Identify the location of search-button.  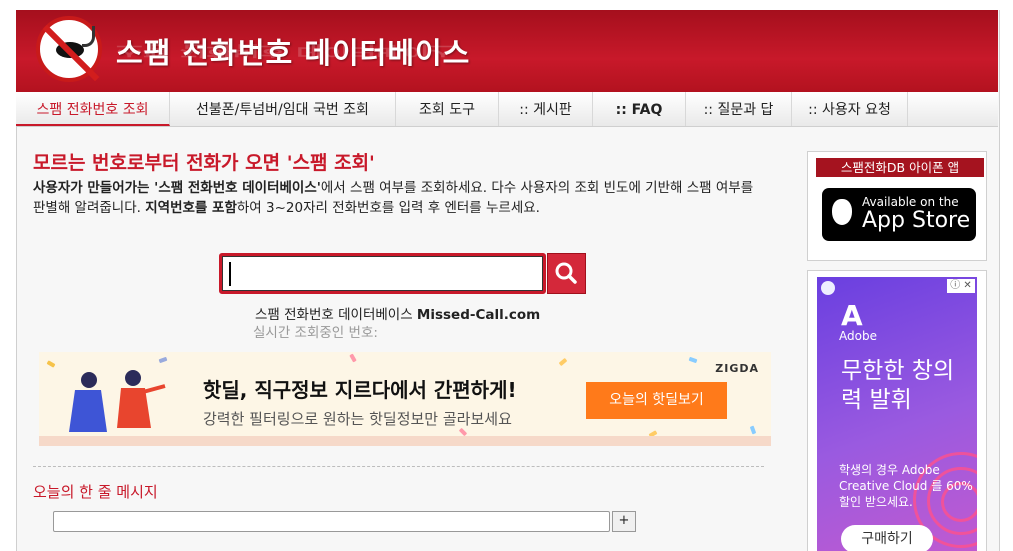
(566, 273).